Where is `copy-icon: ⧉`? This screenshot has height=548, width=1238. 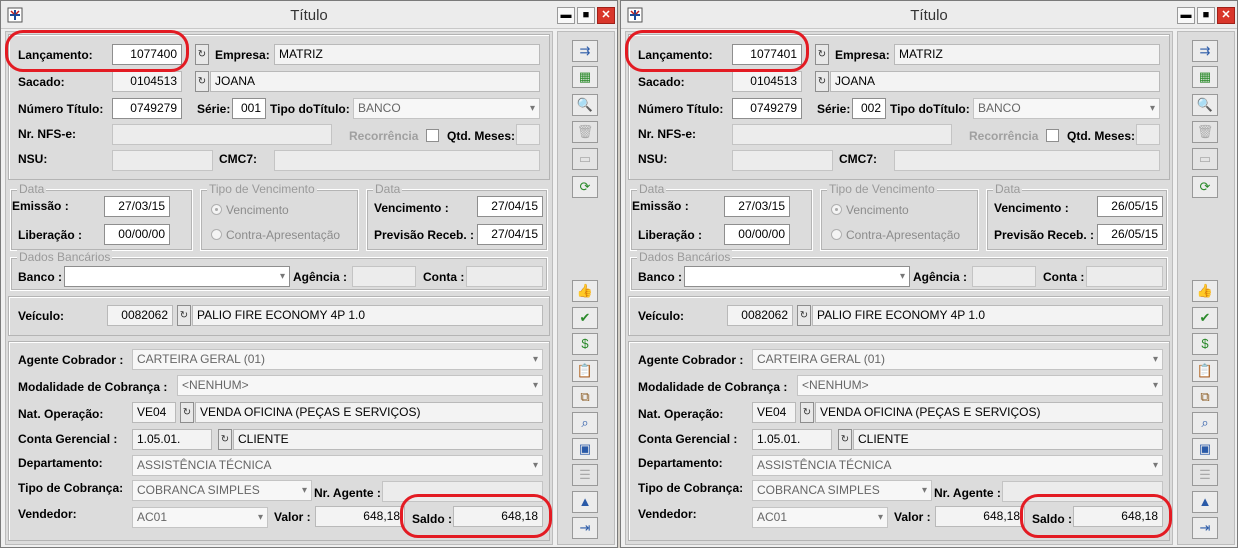 copy-icon: ⧉ is located at coordinates (1205, 397).